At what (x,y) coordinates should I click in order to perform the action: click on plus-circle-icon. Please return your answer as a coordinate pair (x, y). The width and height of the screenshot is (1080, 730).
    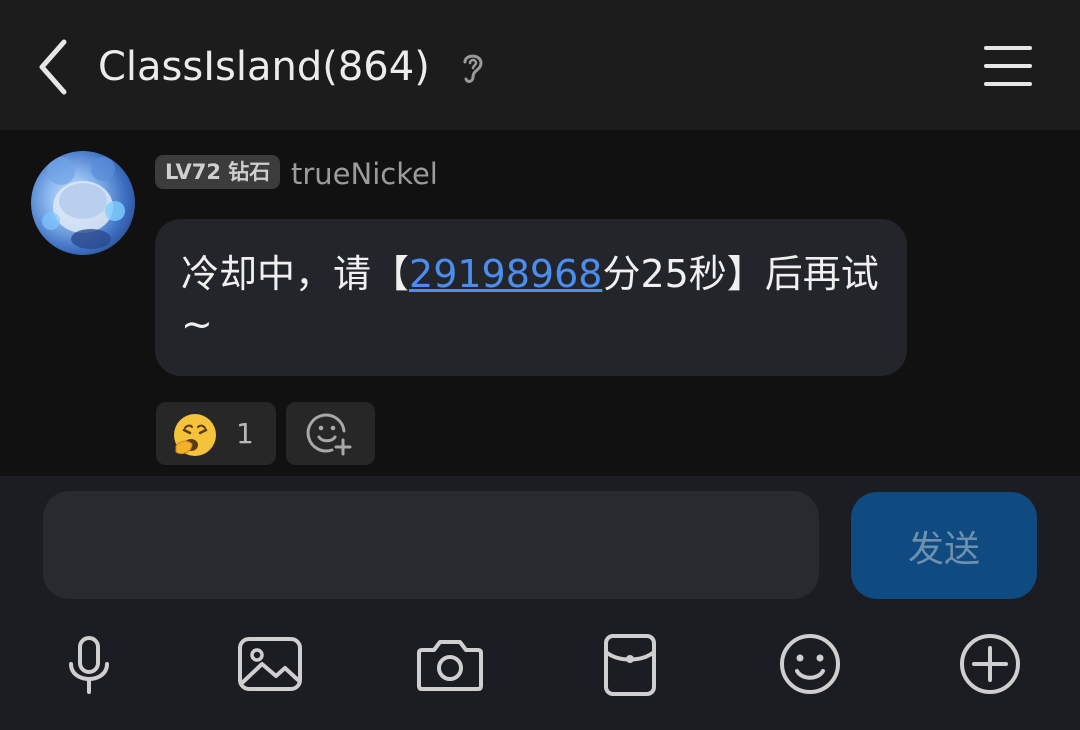
    Looking at the image, I should click on (990, 664).